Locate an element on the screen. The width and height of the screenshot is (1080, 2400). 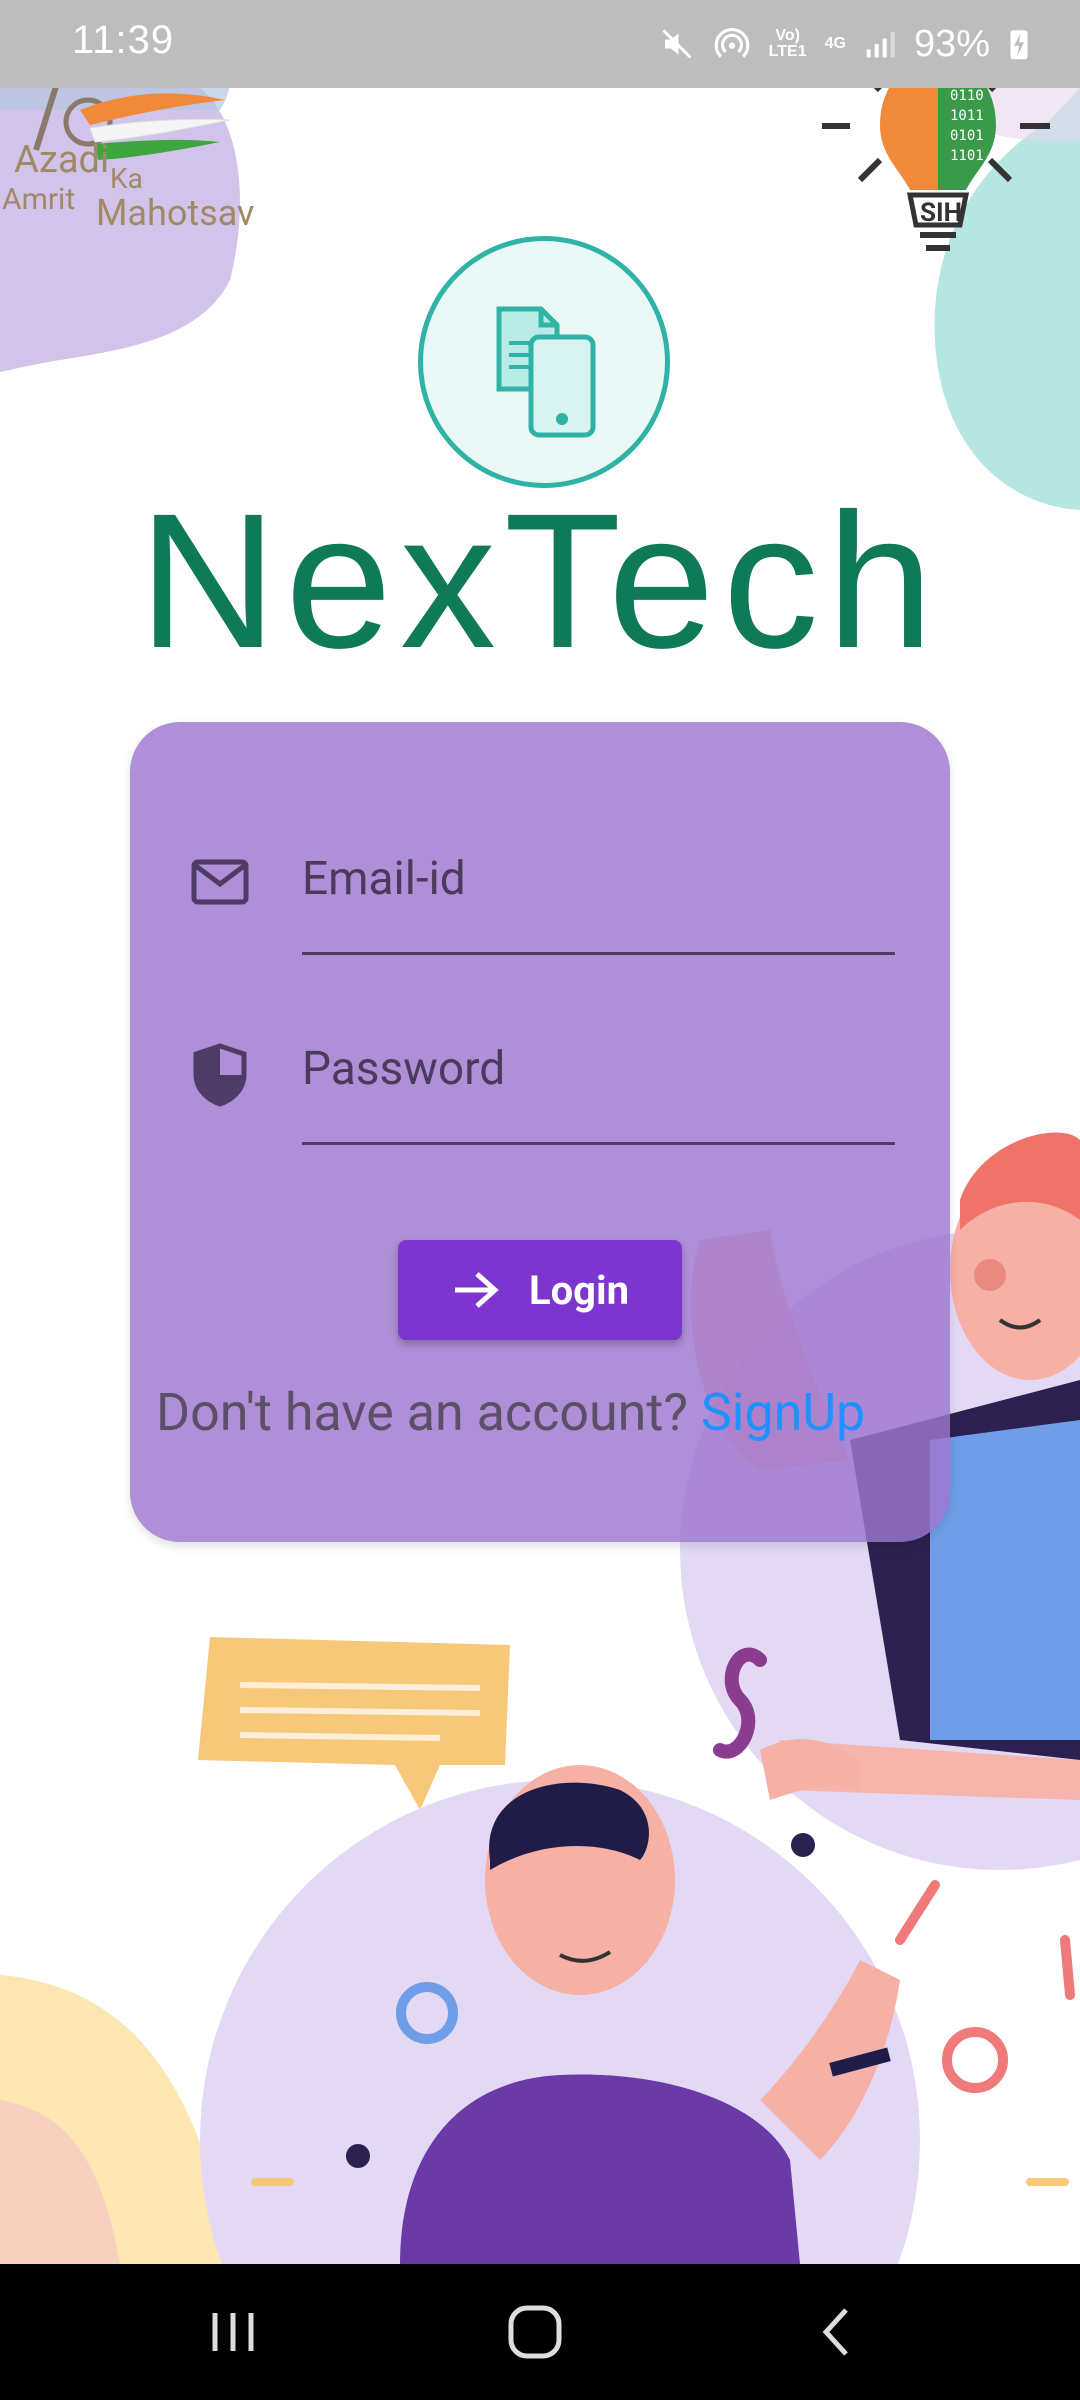
sih-logo-text: SIH is located at coordinates (941, 213).